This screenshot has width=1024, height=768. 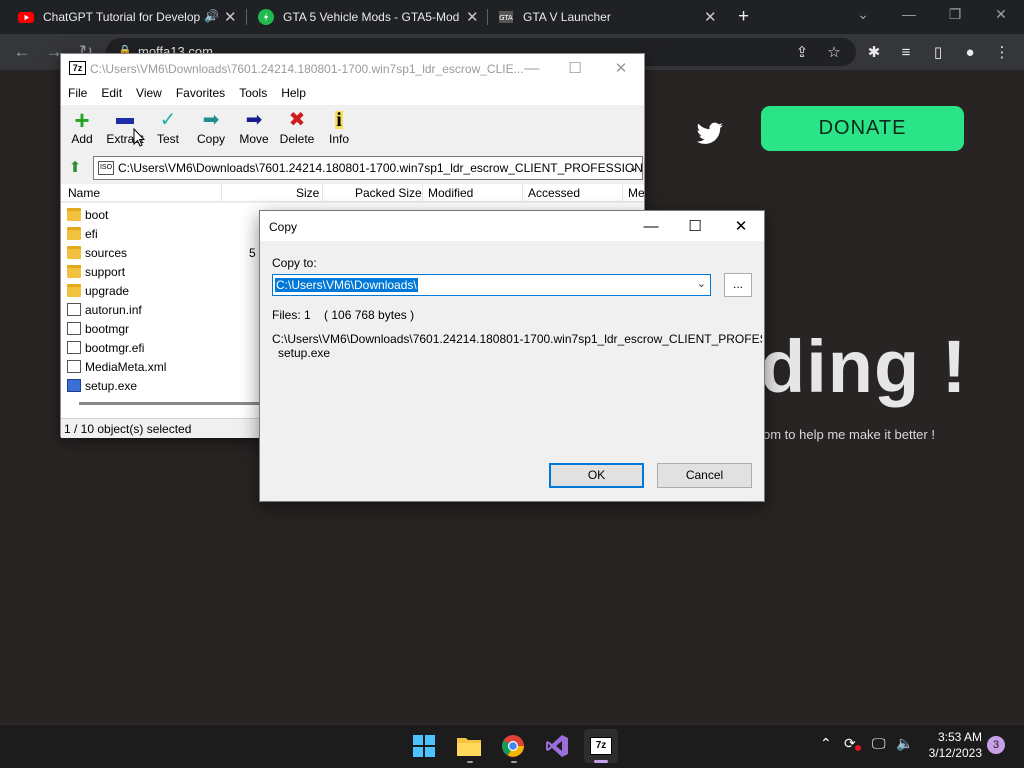 What do you see at coordinates (601, 761) in the screenshot?
I see `active-app-indicator` at bounding box center [601, 761].